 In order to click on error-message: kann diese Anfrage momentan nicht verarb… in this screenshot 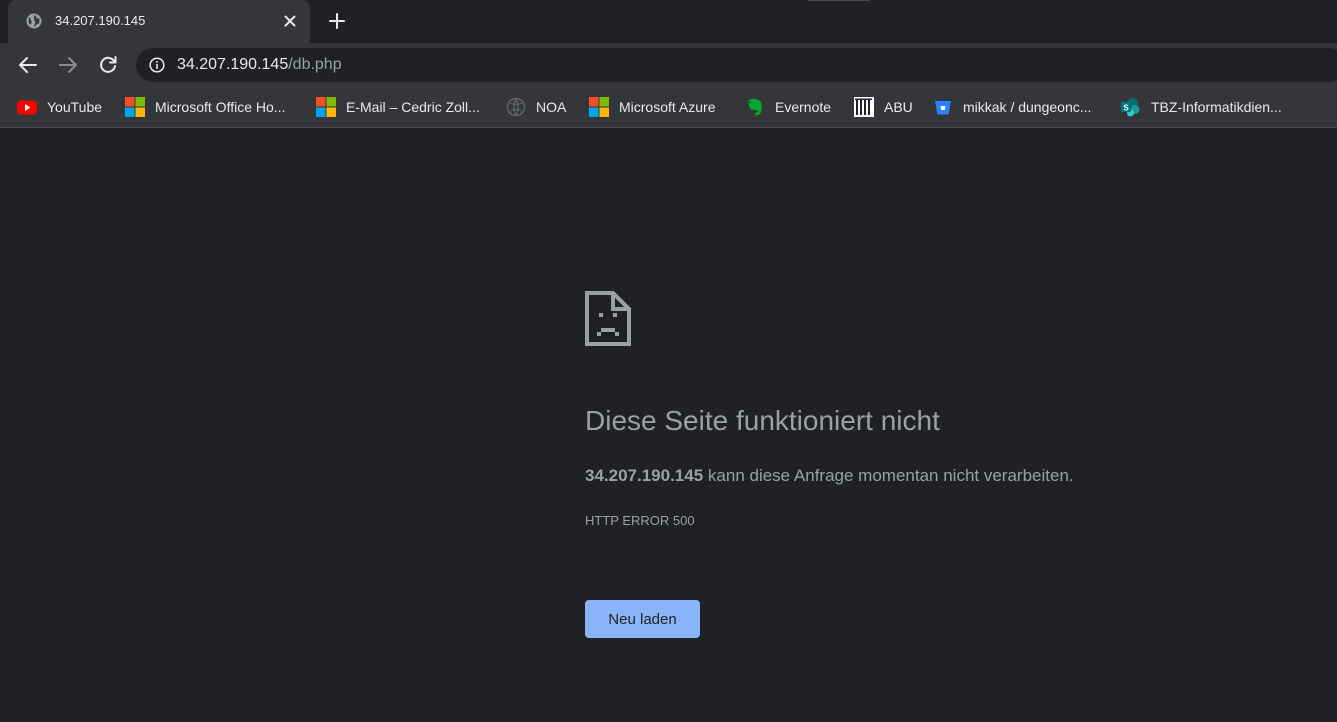, I will do `click(890, 475)`.